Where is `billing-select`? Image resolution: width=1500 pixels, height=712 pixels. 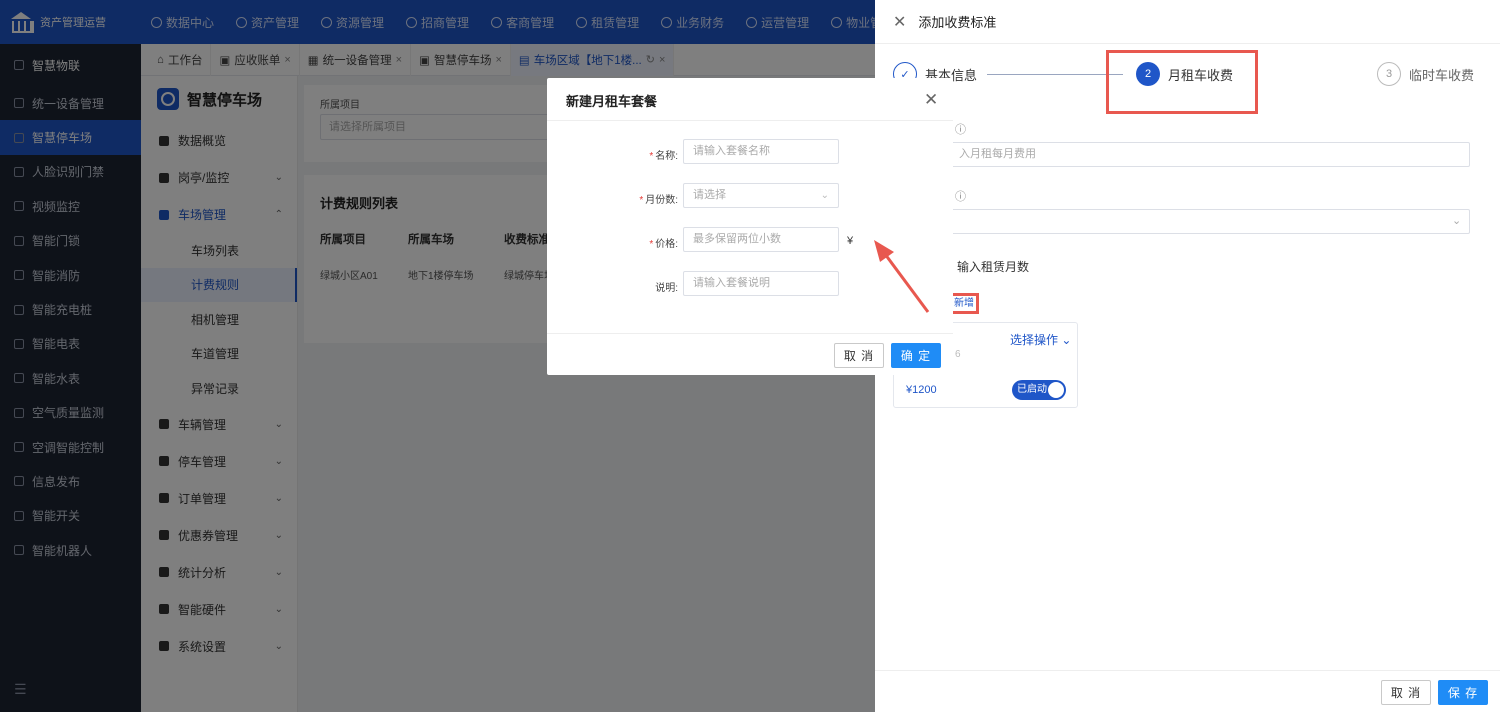 billing-select is located at coordinates (1194, 221).